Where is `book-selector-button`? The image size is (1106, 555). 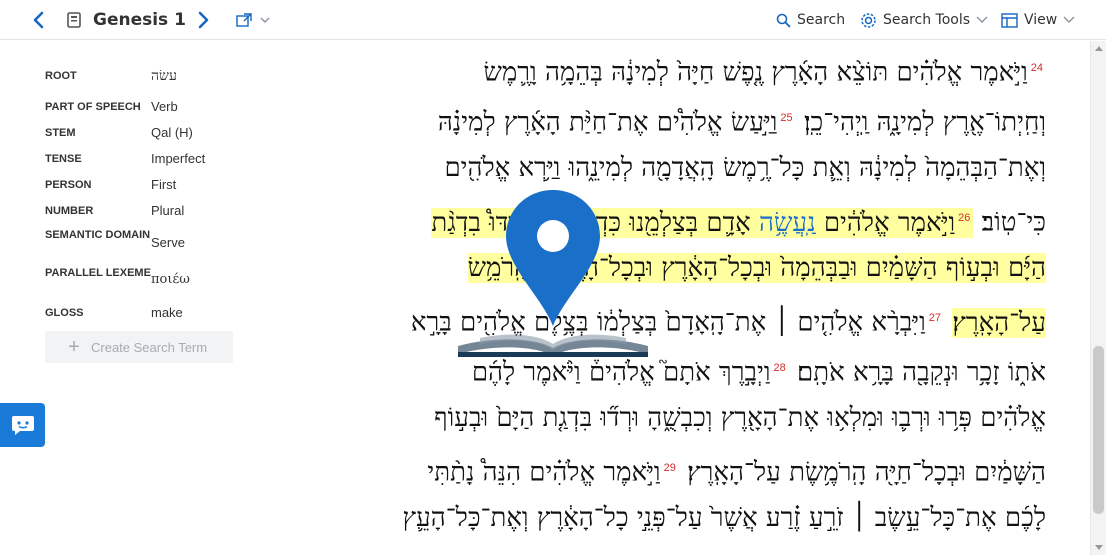 book-selector-button is located at coordinates (76, 20).